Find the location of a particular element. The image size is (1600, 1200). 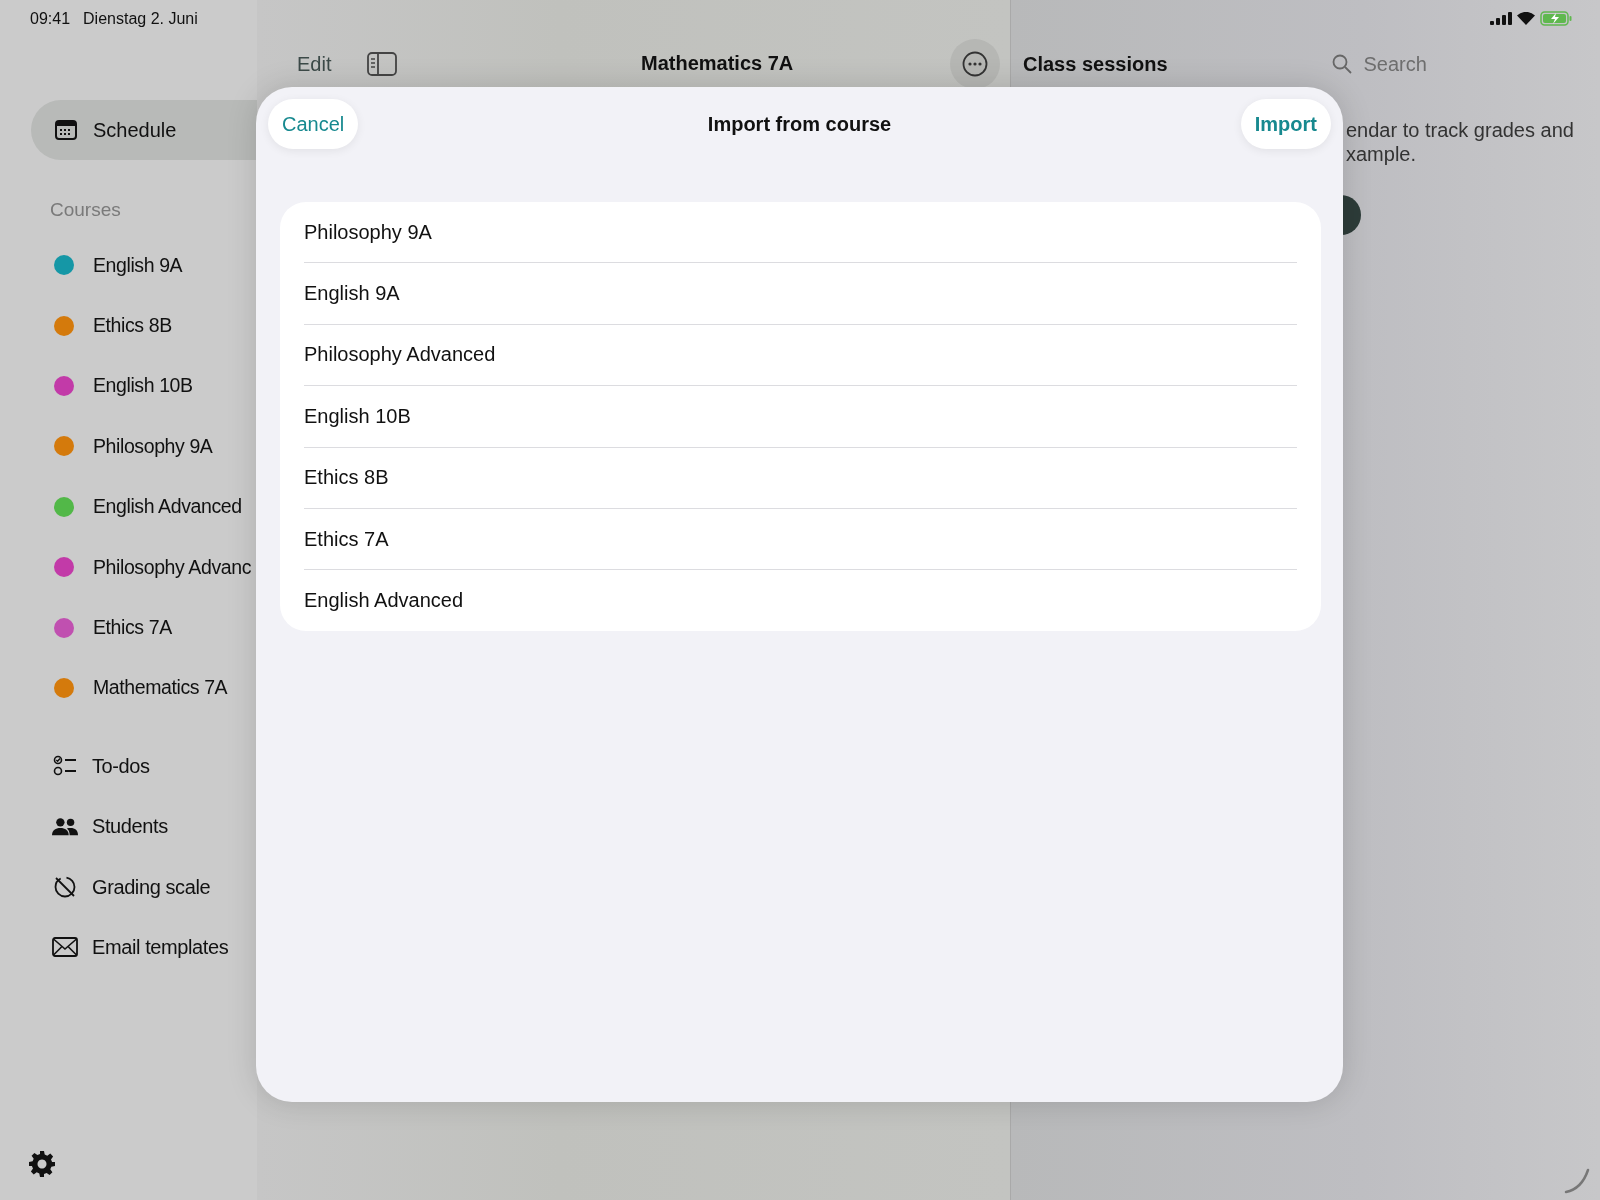

section-header: Courses is located at coordinates (85, 210).